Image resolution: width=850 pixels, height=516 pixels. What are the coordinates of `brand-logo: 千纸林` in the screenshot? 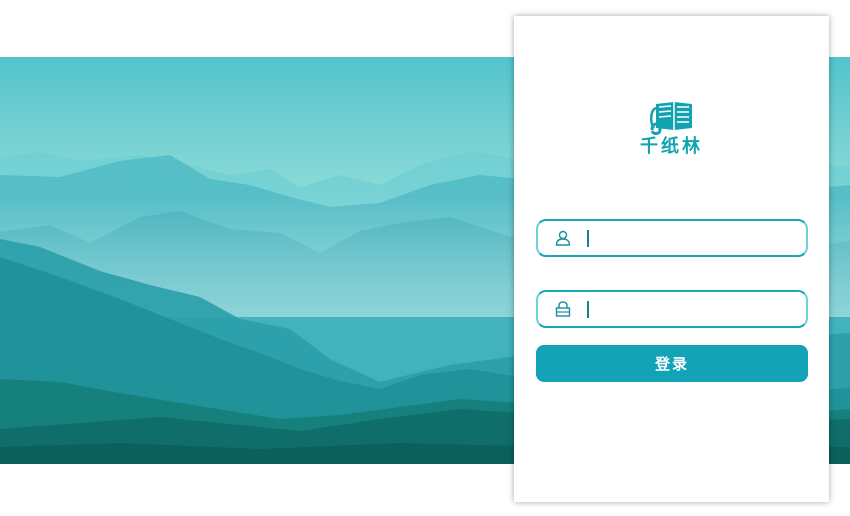 It's located at (671, 131).